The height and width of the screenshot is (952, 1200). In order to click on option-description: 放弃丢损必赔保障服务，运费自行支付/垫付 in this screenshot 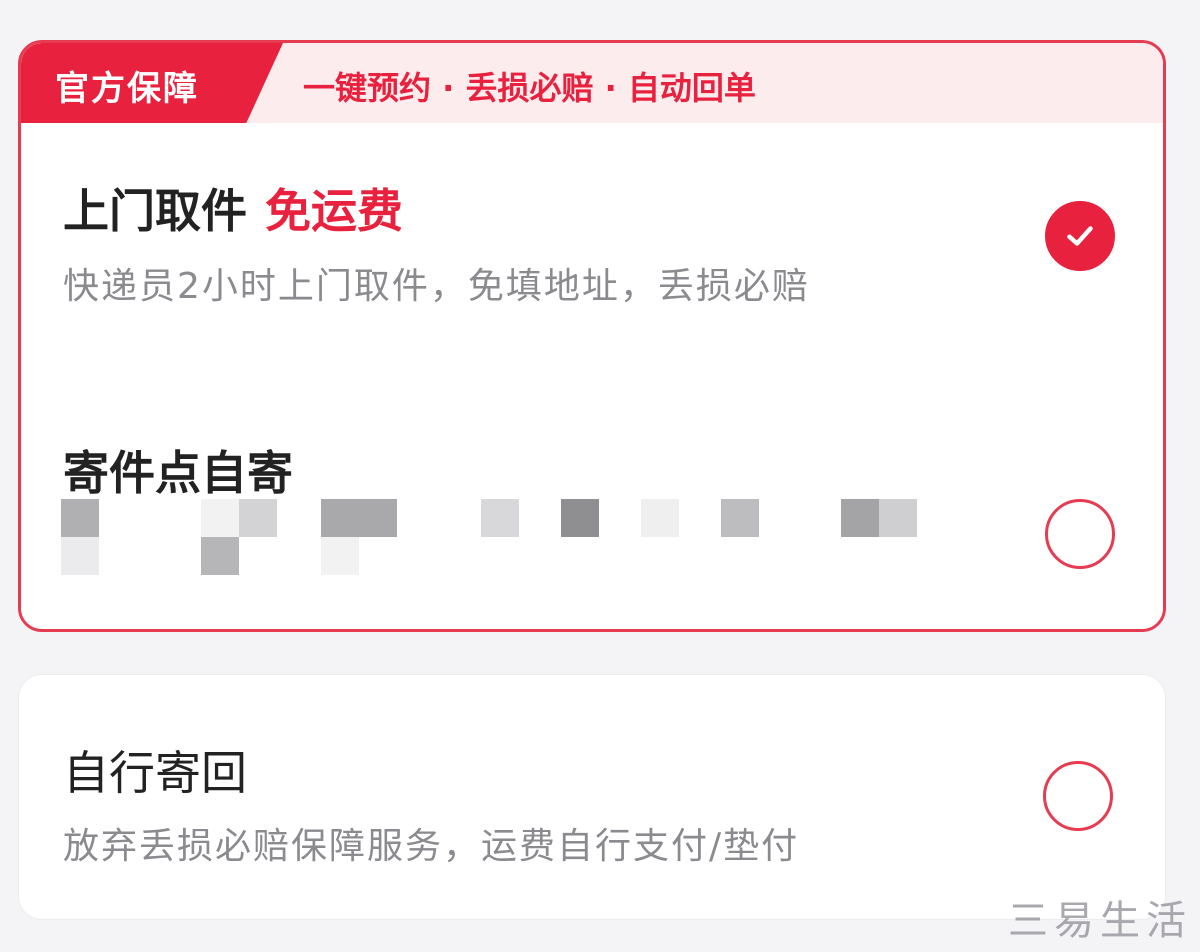, I will do `click(431, 846)`.